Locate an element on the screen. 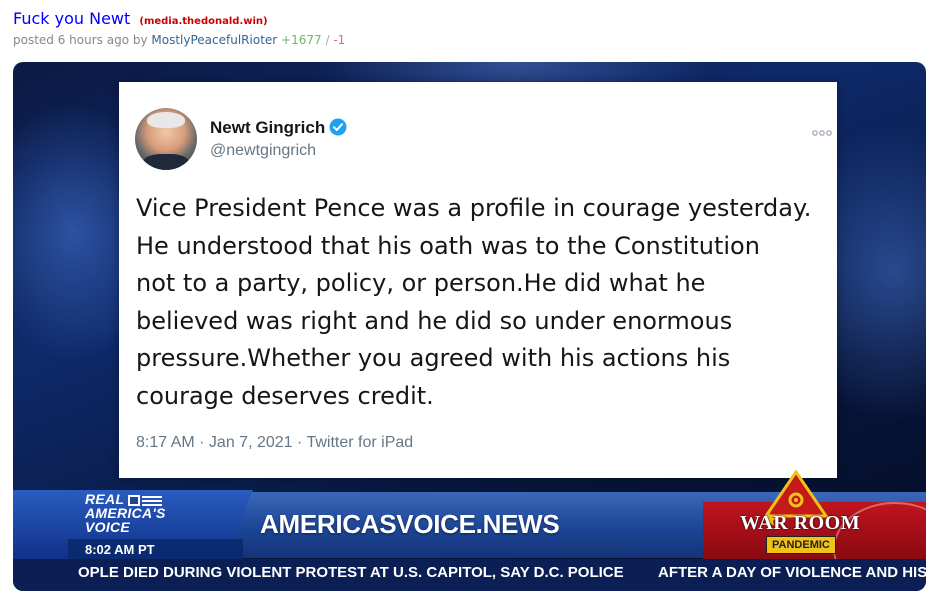 This screenshot has width=939, height=599. tweet-timestamp: 8:17 AM · Jan 7, 2021 · Twitter for iPad is located at coordinates (275, 442).